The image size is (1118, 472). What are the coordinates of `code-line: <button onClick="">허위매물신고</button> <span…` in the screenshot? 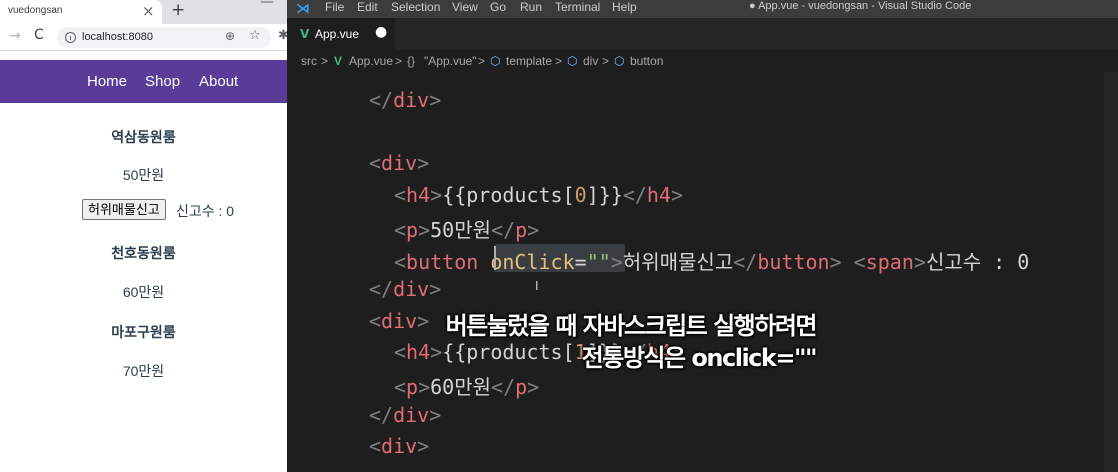 It's located at (711, 261).